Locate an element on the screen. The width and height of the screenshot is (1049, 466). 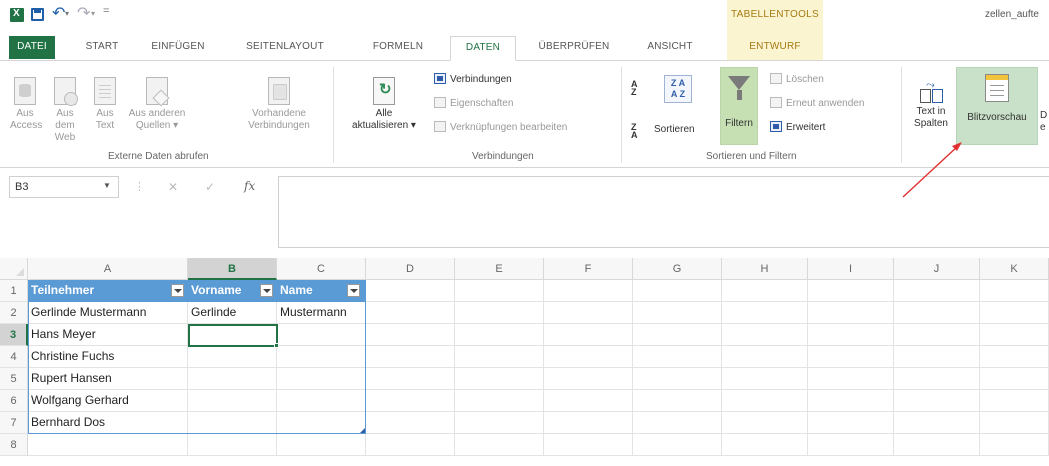
annotation-arrow-line is located at coordinates (930, 171).